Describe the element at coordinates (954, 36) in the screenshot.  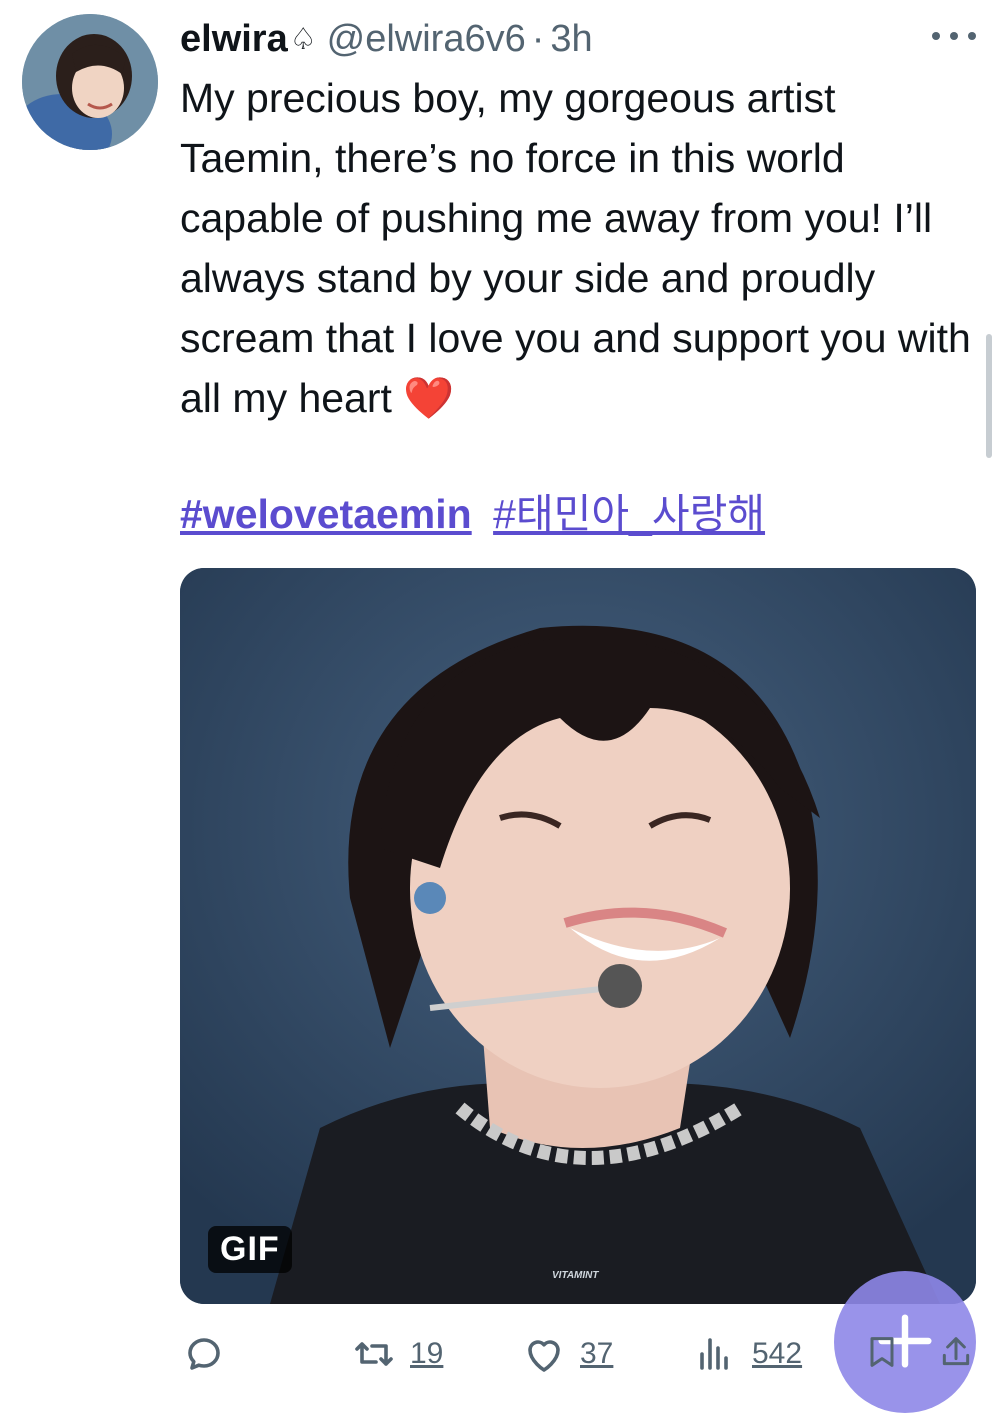
I see `more-options-icon` at that location.